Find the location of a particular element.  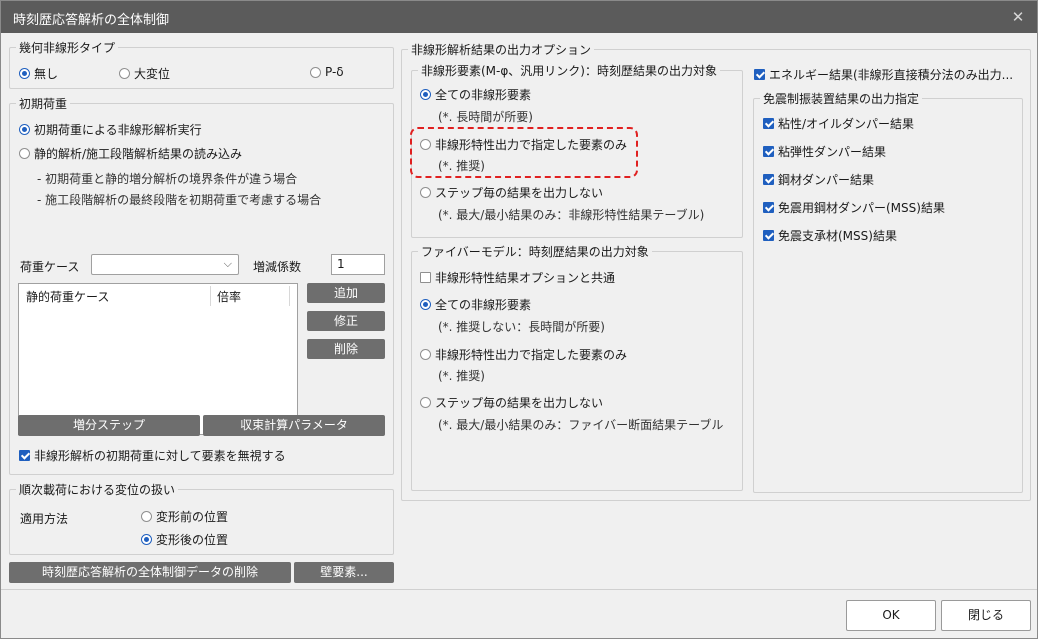

initial-load-legend: 初期荷重 is located at coordinates (43, 104).